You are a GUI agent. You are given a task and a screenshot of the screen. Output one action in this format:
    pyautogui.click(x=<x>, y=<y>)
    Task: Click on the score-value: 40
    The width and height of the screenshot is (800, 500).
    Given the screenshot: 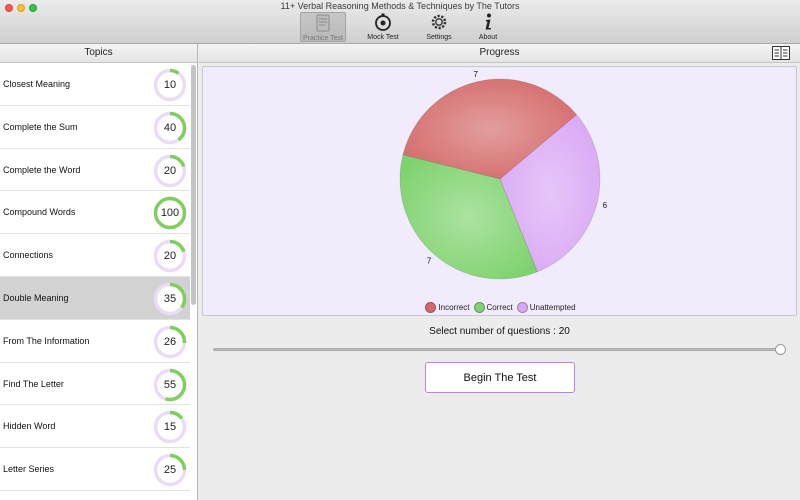 What is the action you would take?
    pyautogui.click(x=170, y=127)
    